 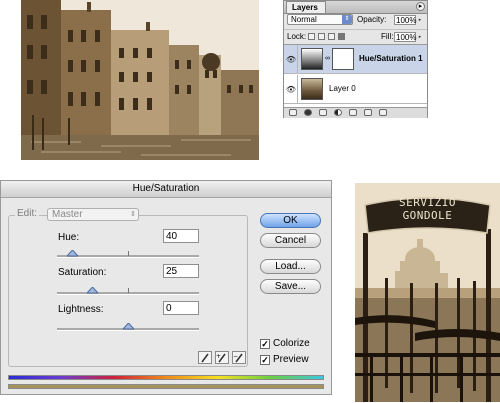 What do you see at coordinates (27, 213) in the screenshot?
I see `edit-label: Edit:` at bounding box center [27, 213].